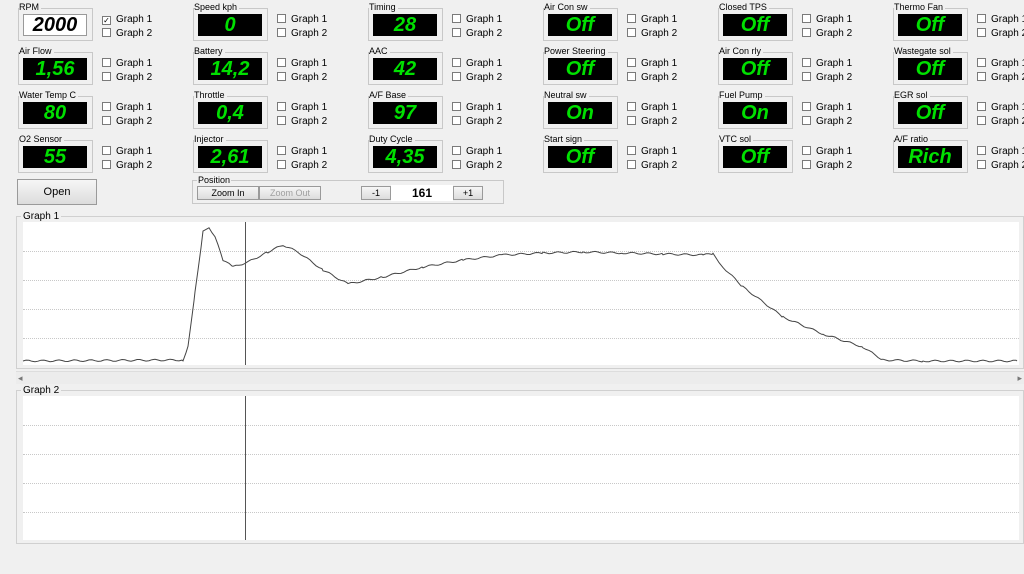 This screenshot has width=1024, height=574. What do you see at coordinates (405, 25) in the screenshot?
I see `gauge-value: 28` at bounding box center [405, 25].